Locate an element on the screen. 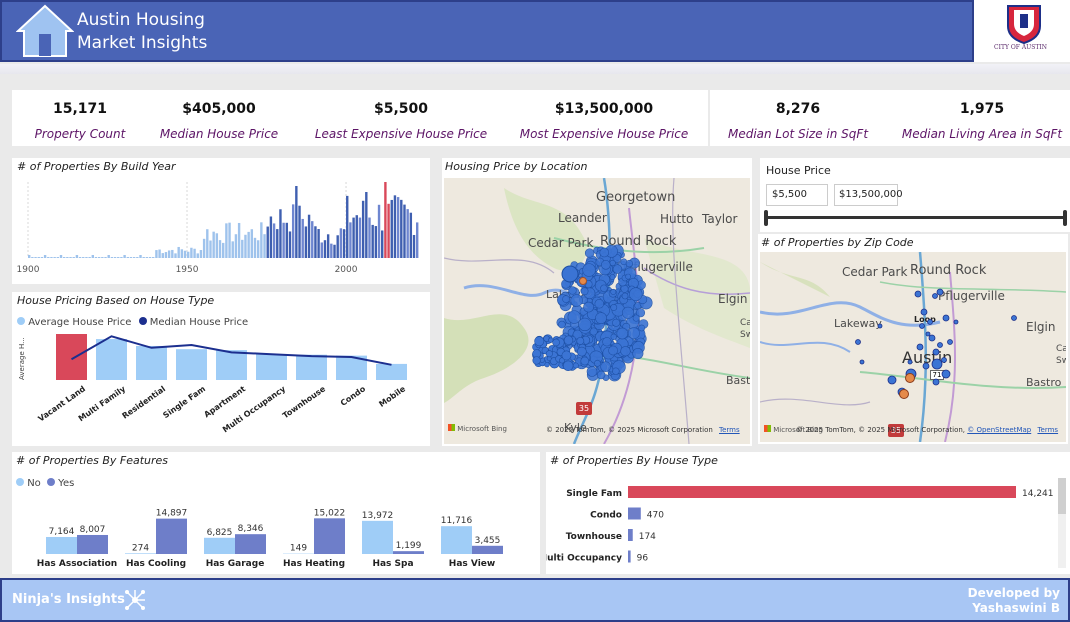 This screenshot has height=622, width=1070. zip-map-title: # of Properties by Zip Code is located at coordinates (837, 242).